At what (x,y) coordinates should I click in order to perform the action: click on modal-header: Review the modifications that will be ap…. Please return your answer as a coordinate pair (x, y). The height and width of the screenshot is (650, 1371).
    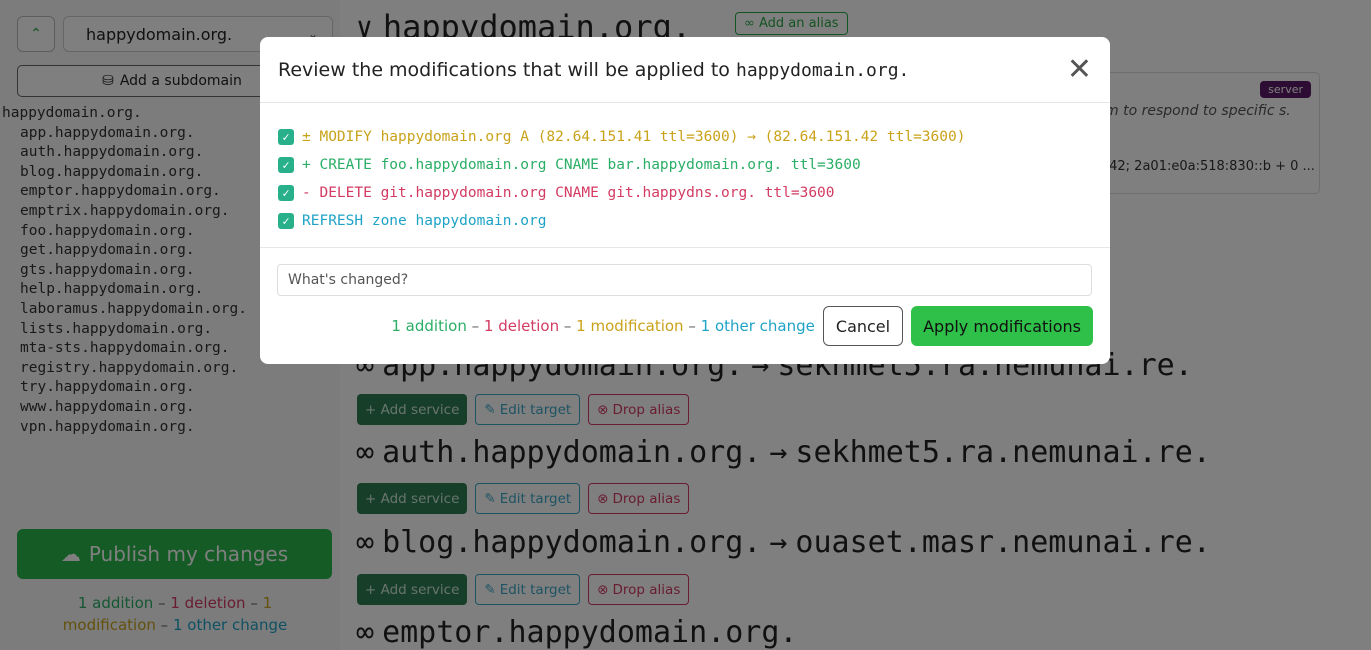
    Looking at the image, I should click on (685, 70).